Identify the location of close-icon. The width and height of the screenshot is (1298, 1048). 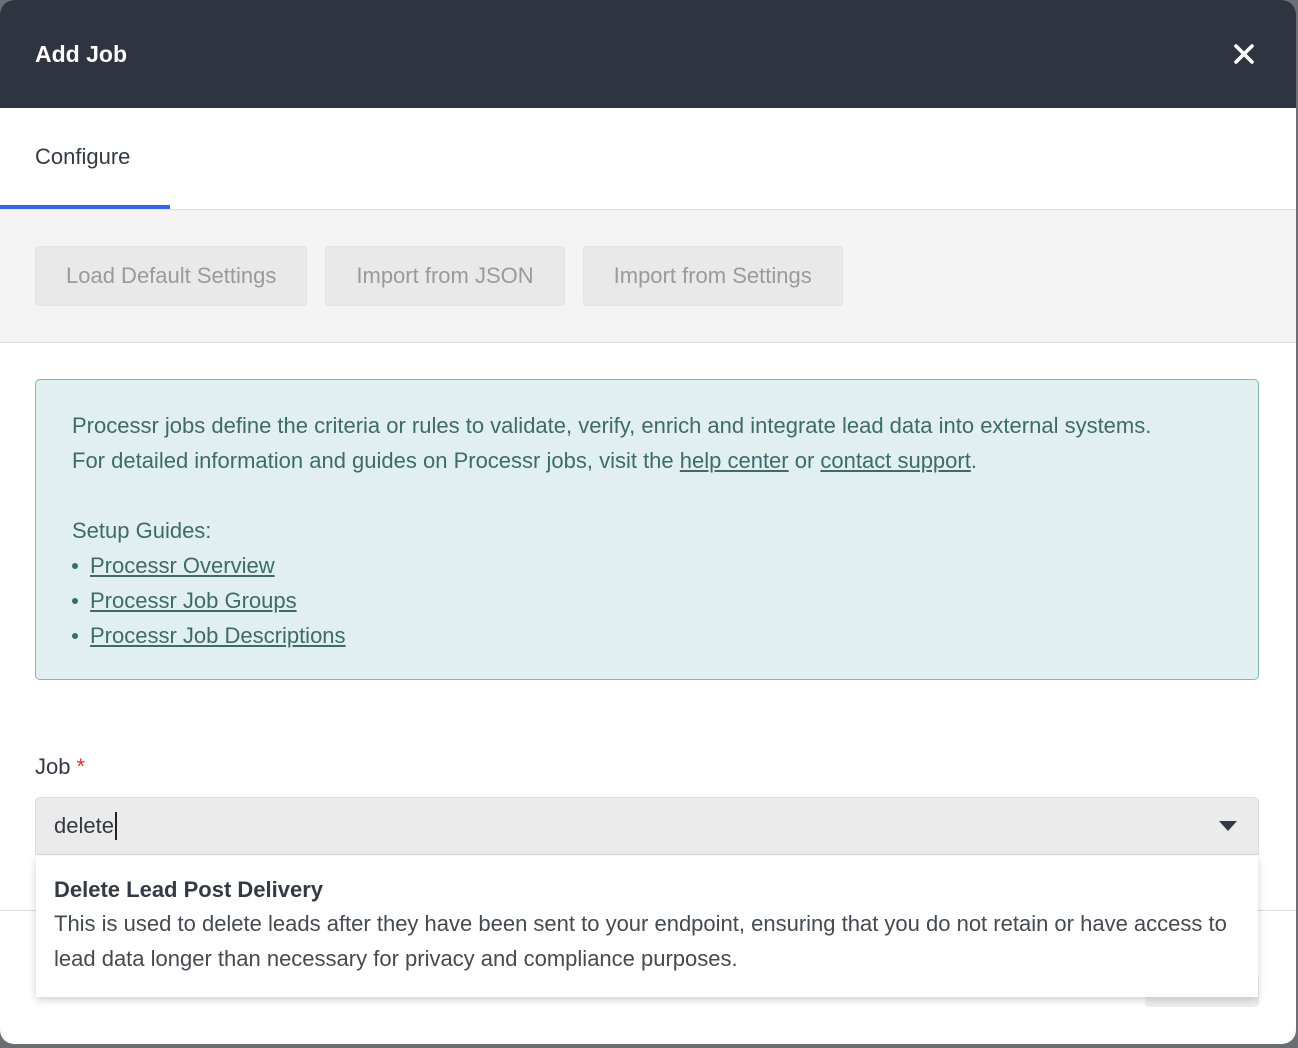
(1244, 54).